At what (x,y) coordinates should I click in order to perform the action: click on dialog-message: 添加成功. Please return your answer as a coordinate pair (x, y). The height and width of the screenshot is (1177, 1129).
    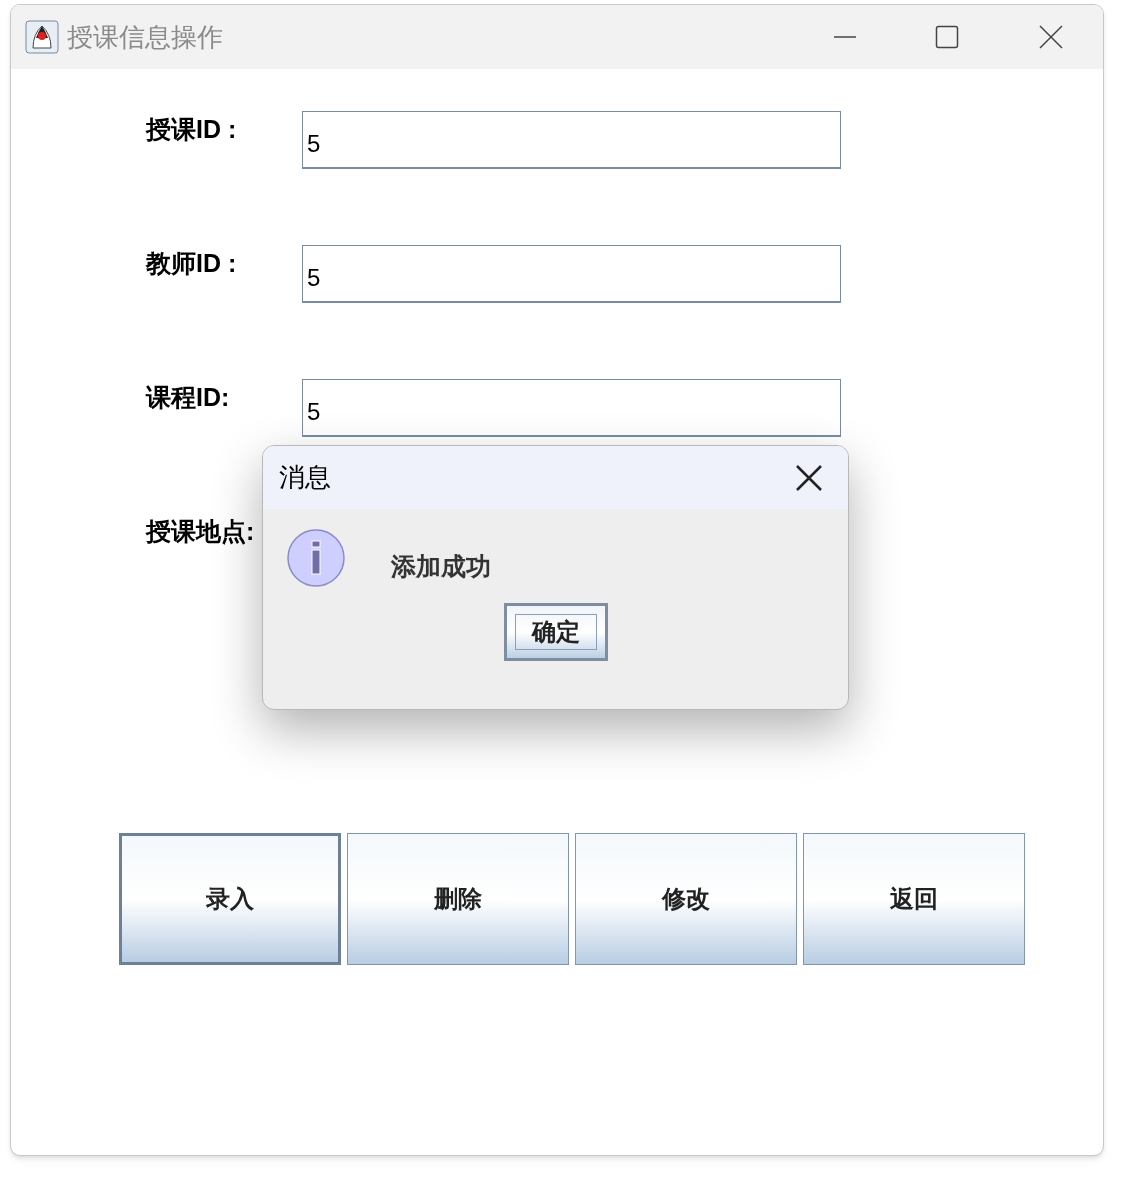
    Looking at the image, I should click on (441, 567).